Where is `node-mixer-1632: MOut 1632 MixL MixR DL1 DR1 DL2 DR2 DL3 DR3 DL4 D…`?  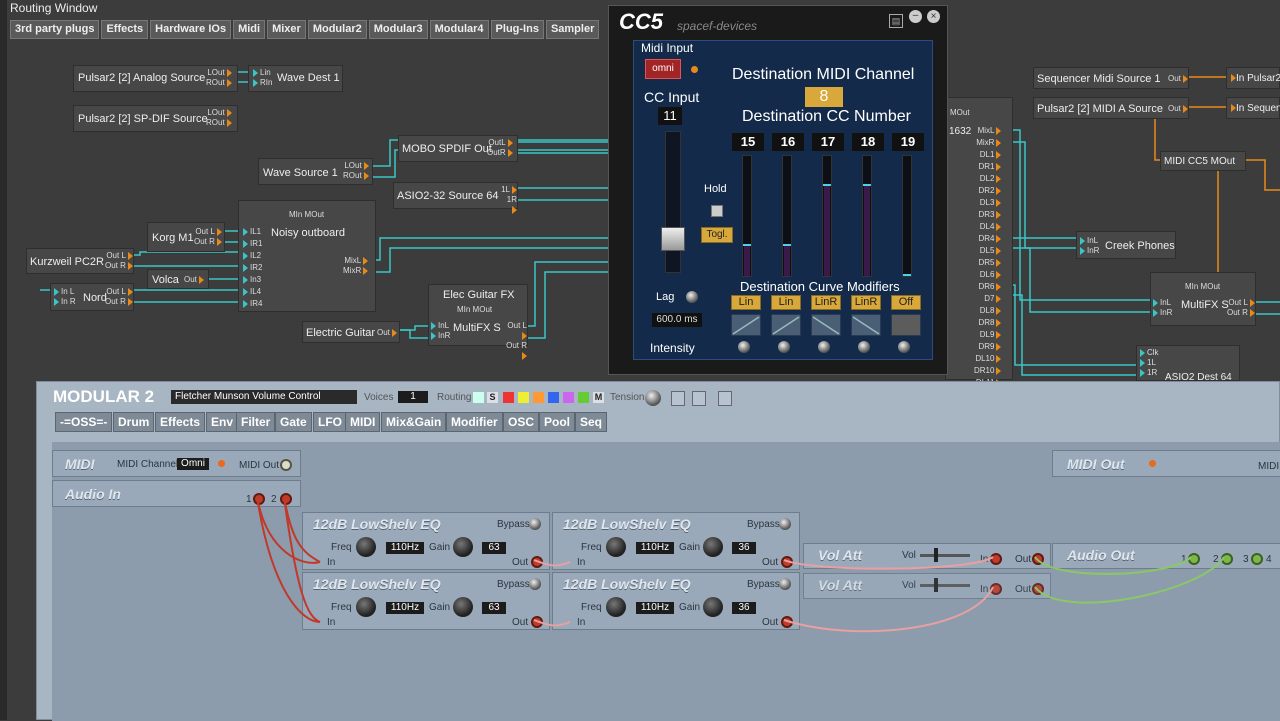
node-mixer-1632: MOut 1632 MixL MixR DL1 DR1 DL2 DR2 DL3 DR3 DL4 D… is located at coordinates (979, 242).